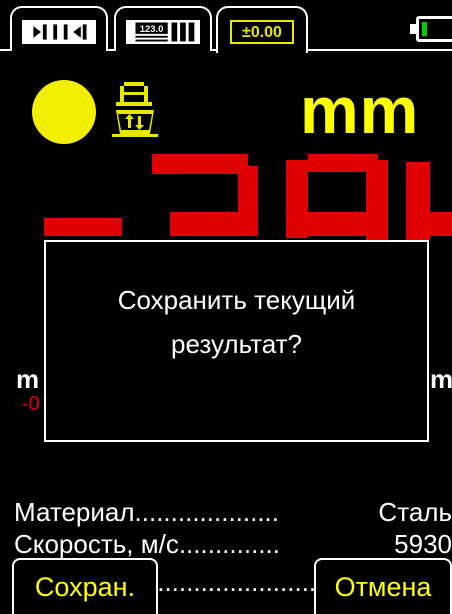  Describe the element at coordinates (64, 112) in the screenshot. I see `status-indicator` at that location.